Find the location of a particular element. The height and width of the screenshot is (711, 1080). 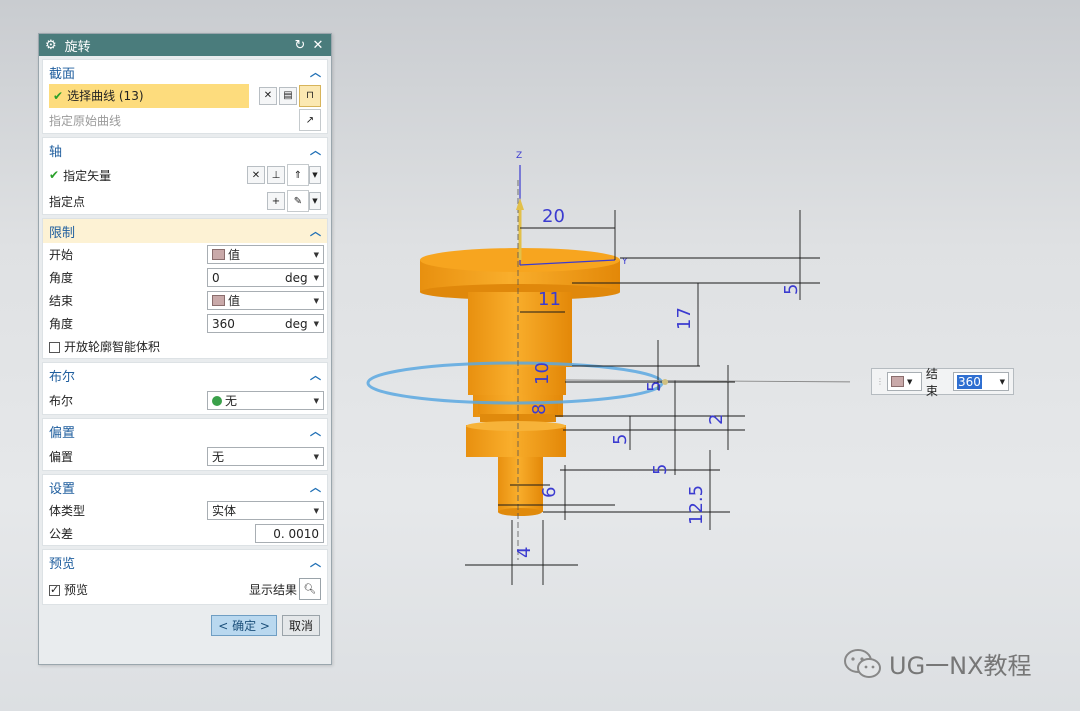

gear-icon: ⚙ is located at coordinates (51, 45).